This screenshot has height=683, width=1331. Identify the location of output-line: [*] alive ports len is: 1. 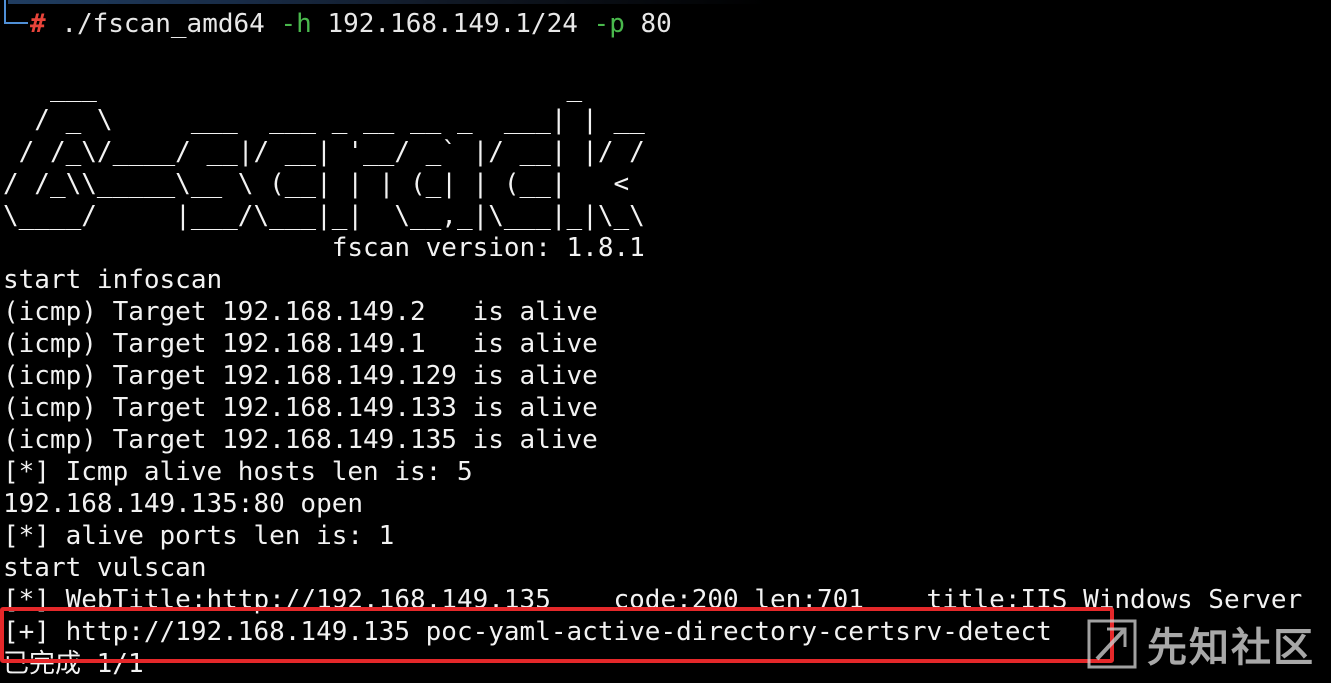
(199, 536).